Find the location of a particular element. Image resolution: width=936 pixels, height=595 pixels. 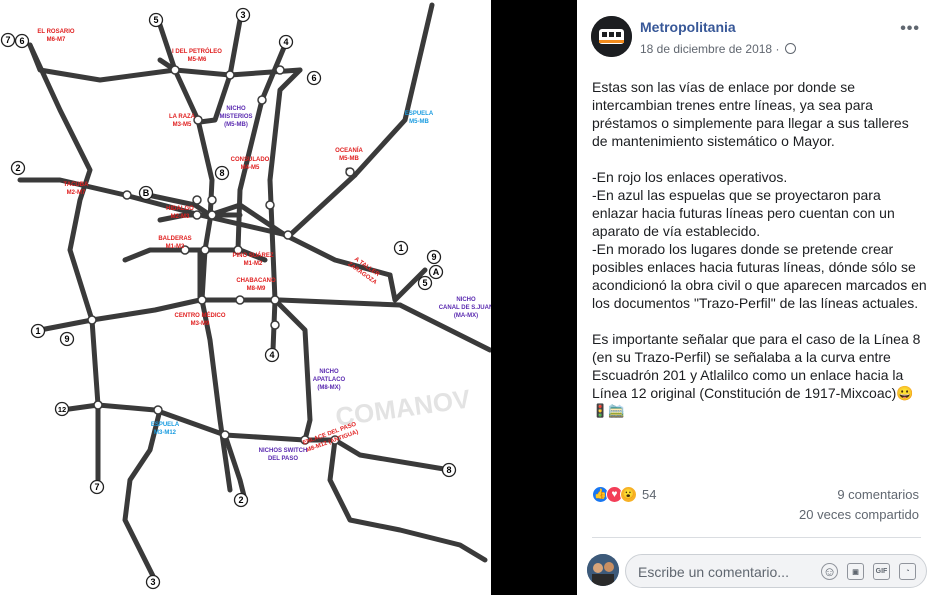

page-avatar is located at coordinates (611, 36).